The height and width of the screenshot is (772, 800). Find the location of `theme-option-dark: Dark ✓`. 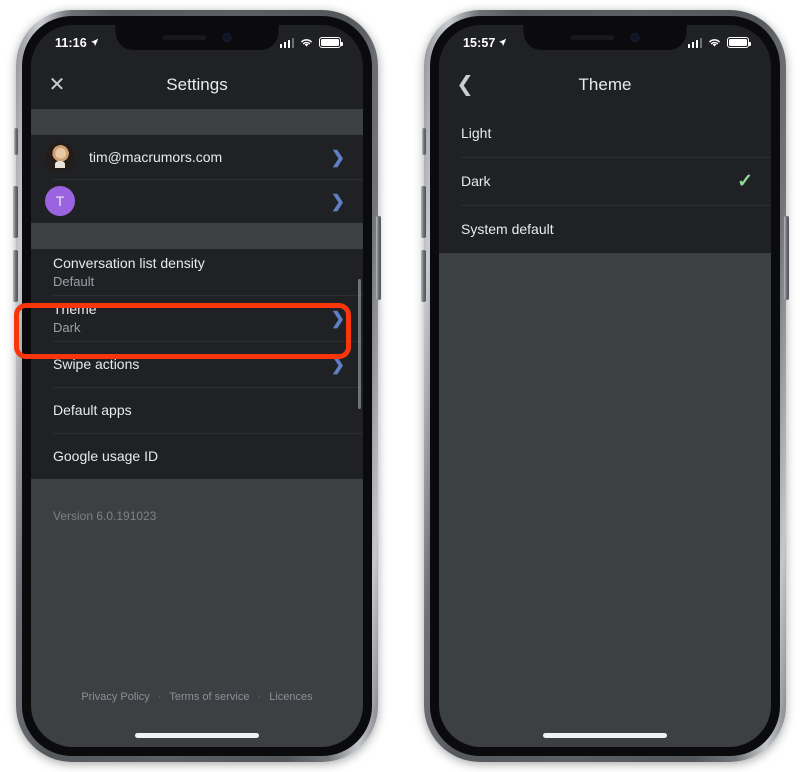

theme-option-dark: Dark ✓ is located at coordinates (605, 181).